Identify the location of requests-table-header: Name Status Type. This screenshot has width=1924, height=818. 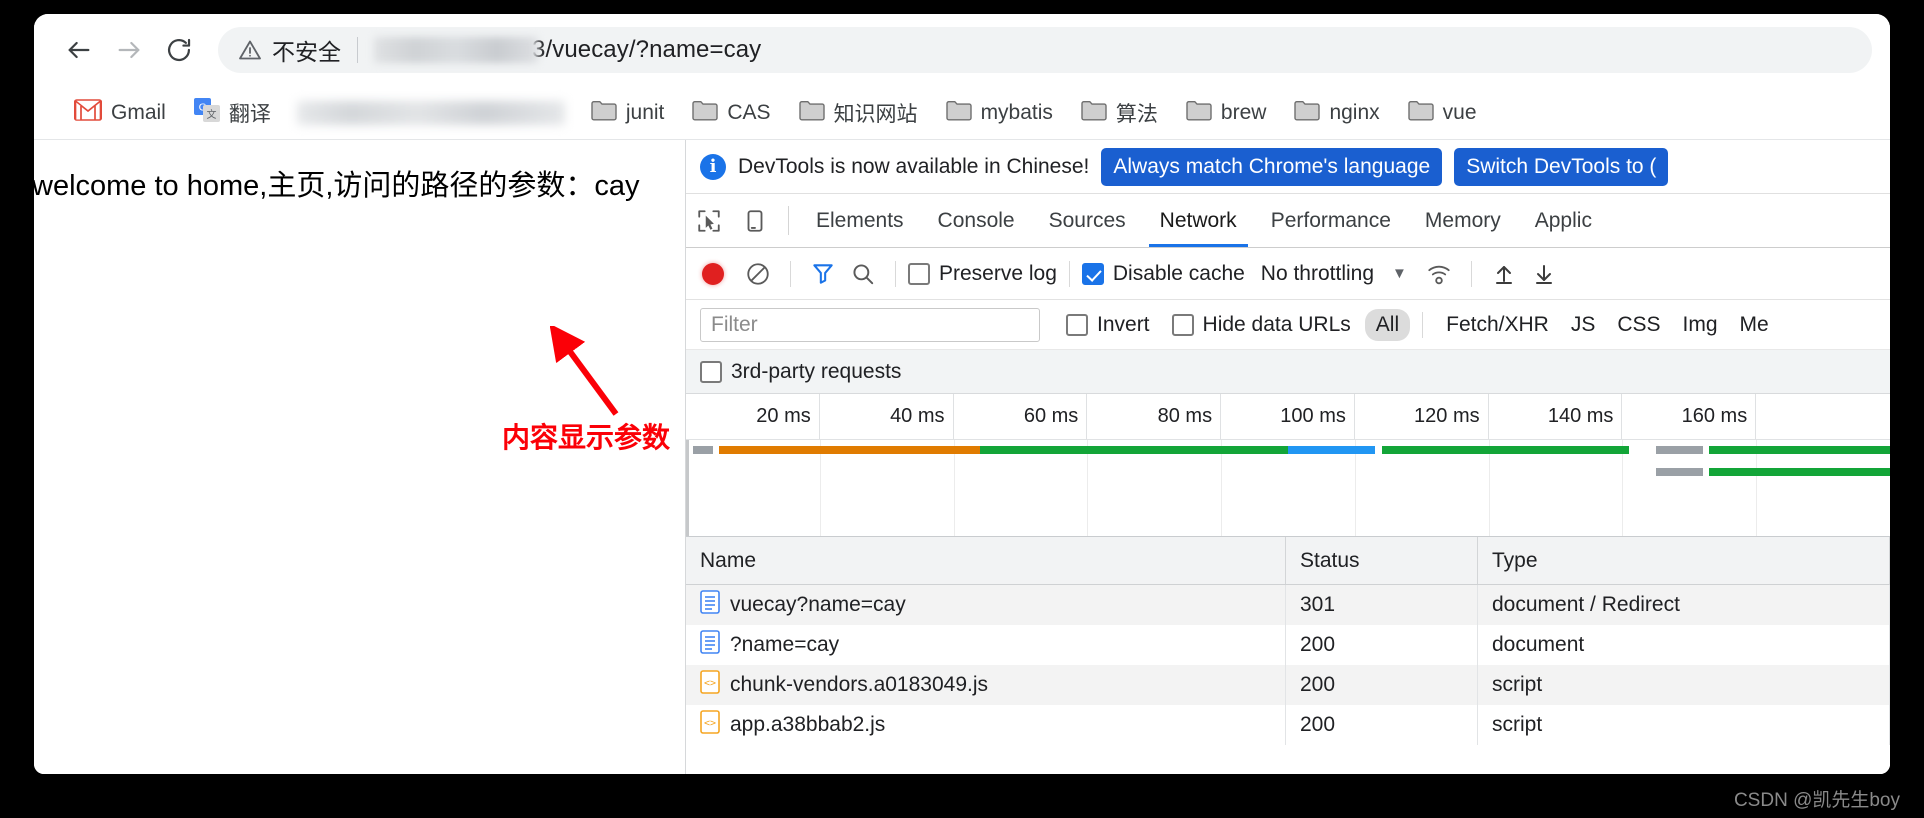
(1288, 561).